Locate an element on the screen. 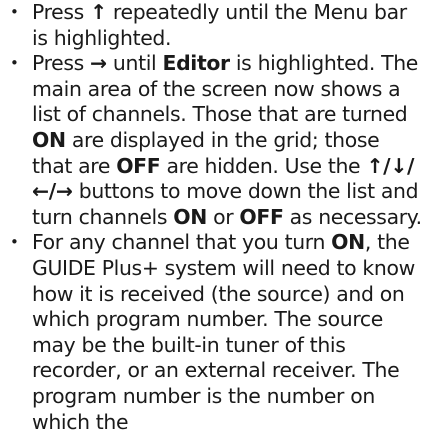 The image size is (426, 446). item1-text-a: Press is located at coordinates (61, 12).